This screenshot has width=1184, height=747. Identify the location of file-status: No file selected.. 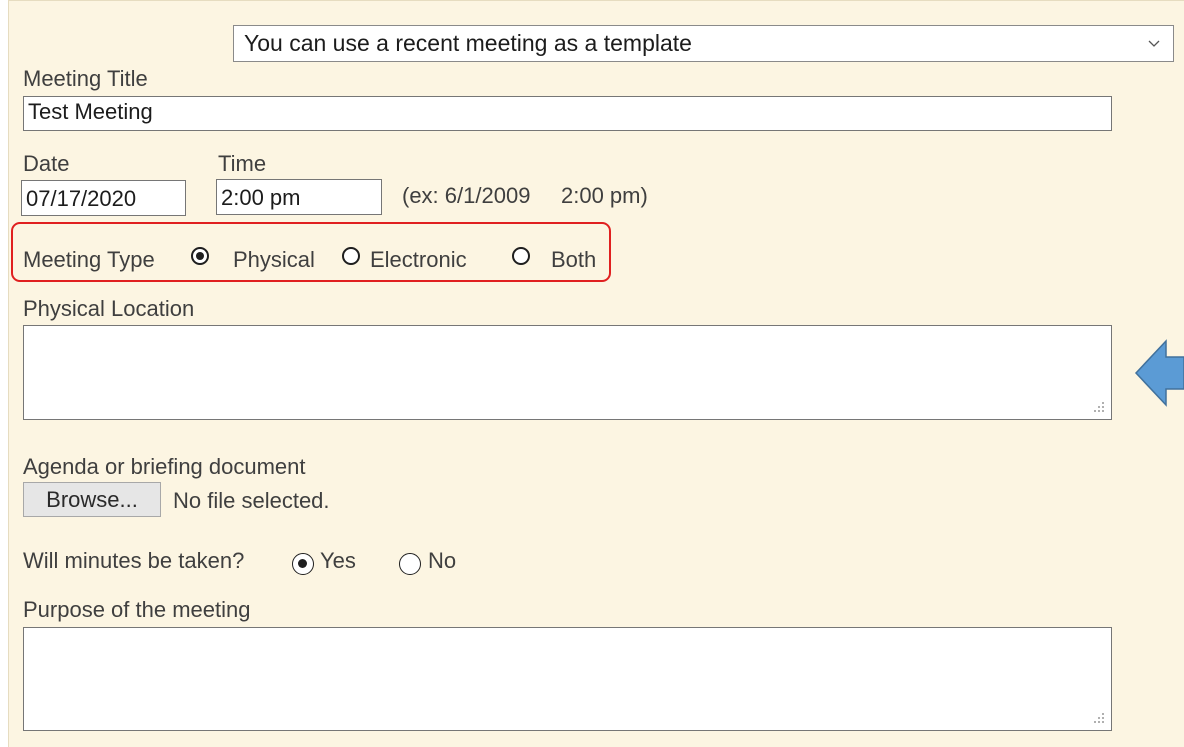
(251, 500).